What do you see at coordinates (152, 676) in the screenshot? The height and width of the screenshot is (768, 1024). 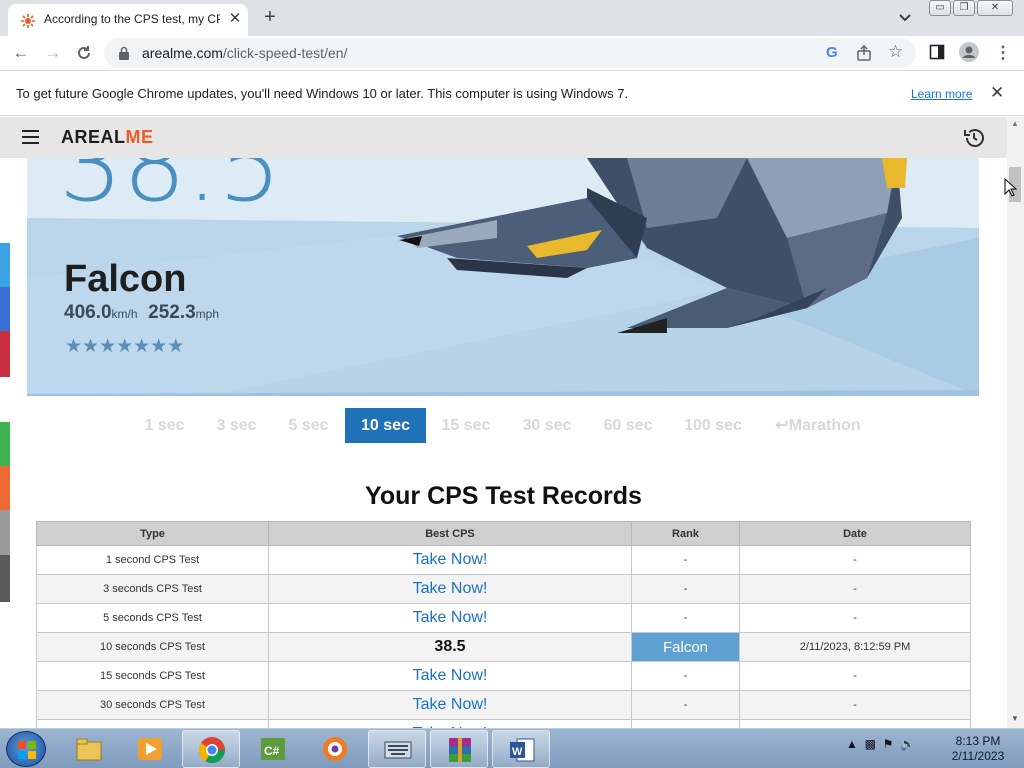 I see `row-type: 15 seconds CPS Test` at bounding box center [152, 676].